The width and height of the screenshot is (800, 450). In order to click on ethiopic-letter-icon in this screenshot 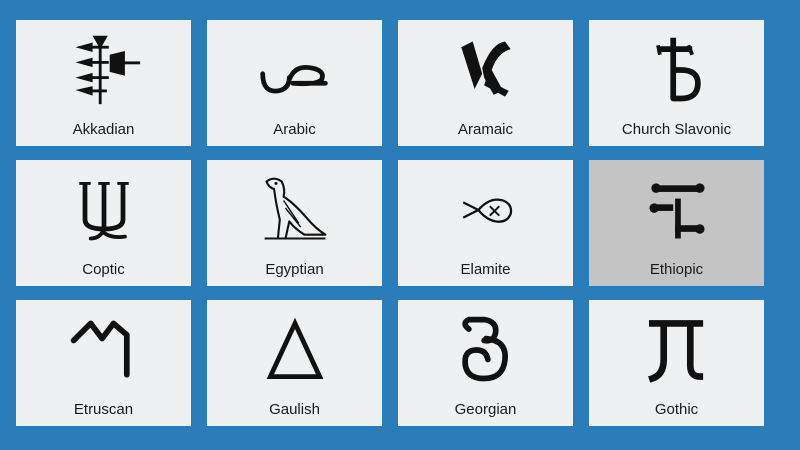, I will do `click(676, 210)`.